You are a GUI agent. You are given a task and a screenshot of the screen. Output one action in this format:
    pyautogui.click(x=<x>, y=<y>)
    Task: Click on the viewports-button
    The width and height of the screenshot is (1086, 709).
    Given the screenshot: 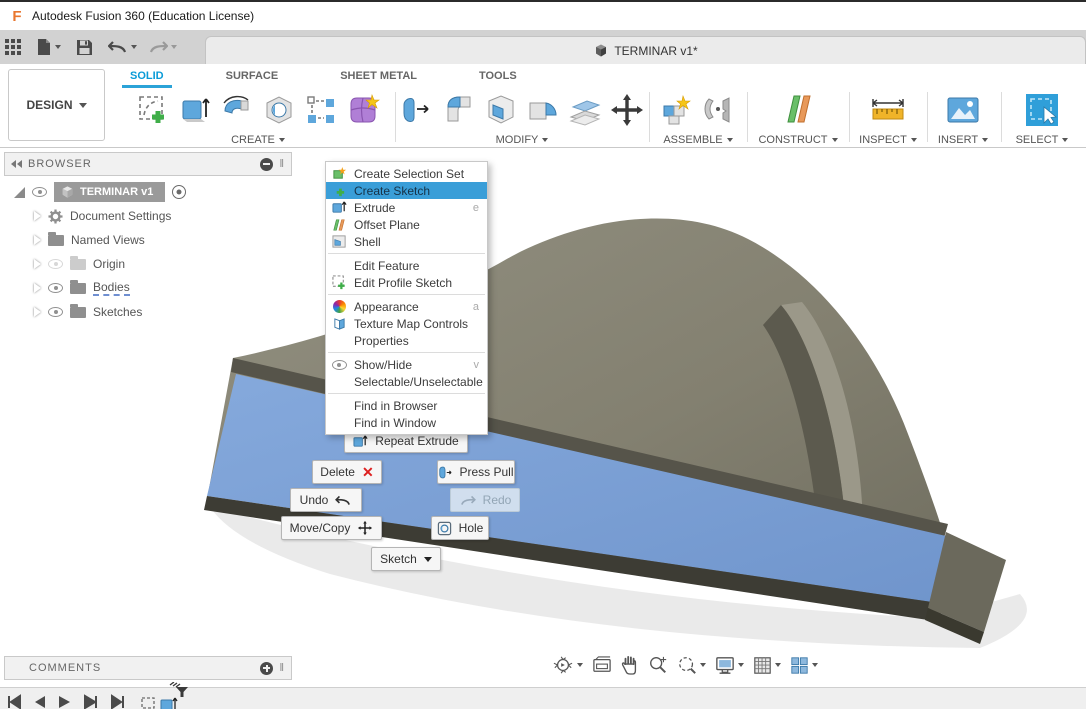 What is the action you would take?
    pyautogui.click(x=804, y=665)
    